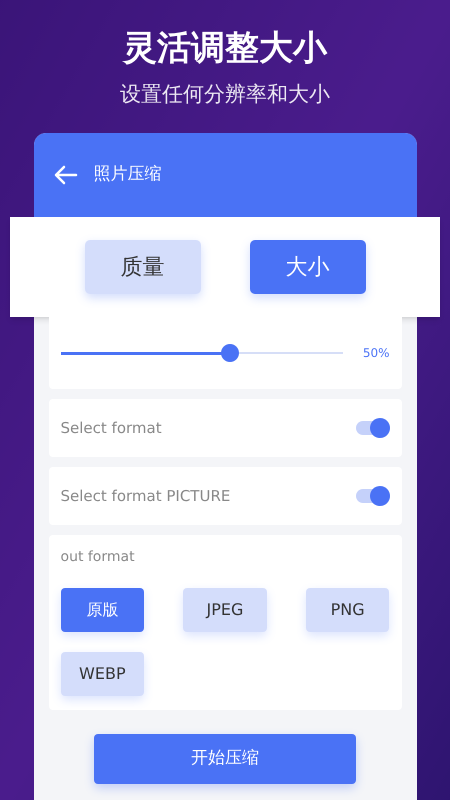 This screenshot has height=800, width=450. I want to click on app-bar-title: 照片压缩, so click(128, 174).